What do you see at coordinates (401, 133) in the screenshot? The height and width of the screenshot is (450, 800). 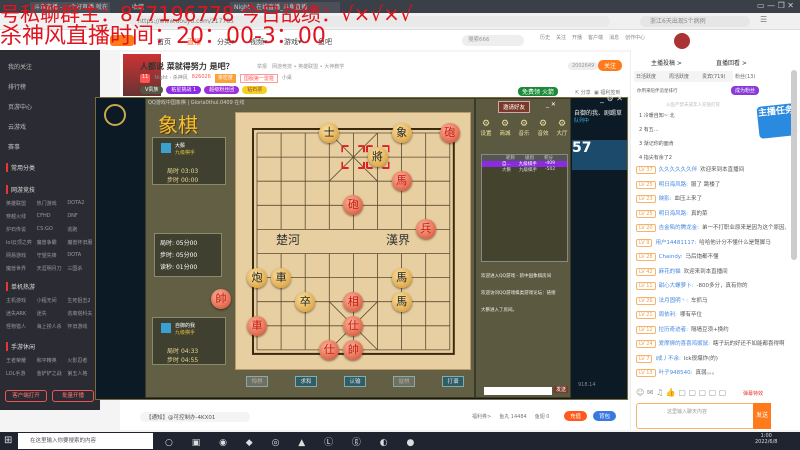 I see `chess-piece-black: 象` at bounding box center [401, 133].